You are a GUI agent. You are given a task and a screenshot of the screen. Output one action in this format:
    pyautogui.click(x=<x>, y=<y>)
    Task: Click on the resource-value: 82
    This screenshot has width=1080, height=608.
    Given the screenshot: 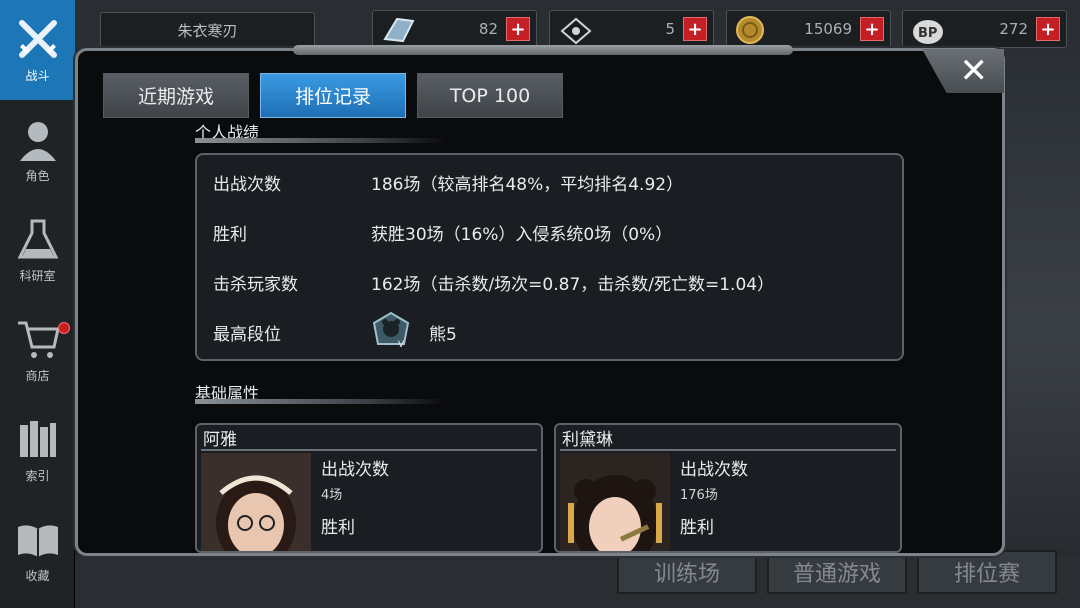 What is the action you would take?
    pyautogui.click(x=488, y=29)
    